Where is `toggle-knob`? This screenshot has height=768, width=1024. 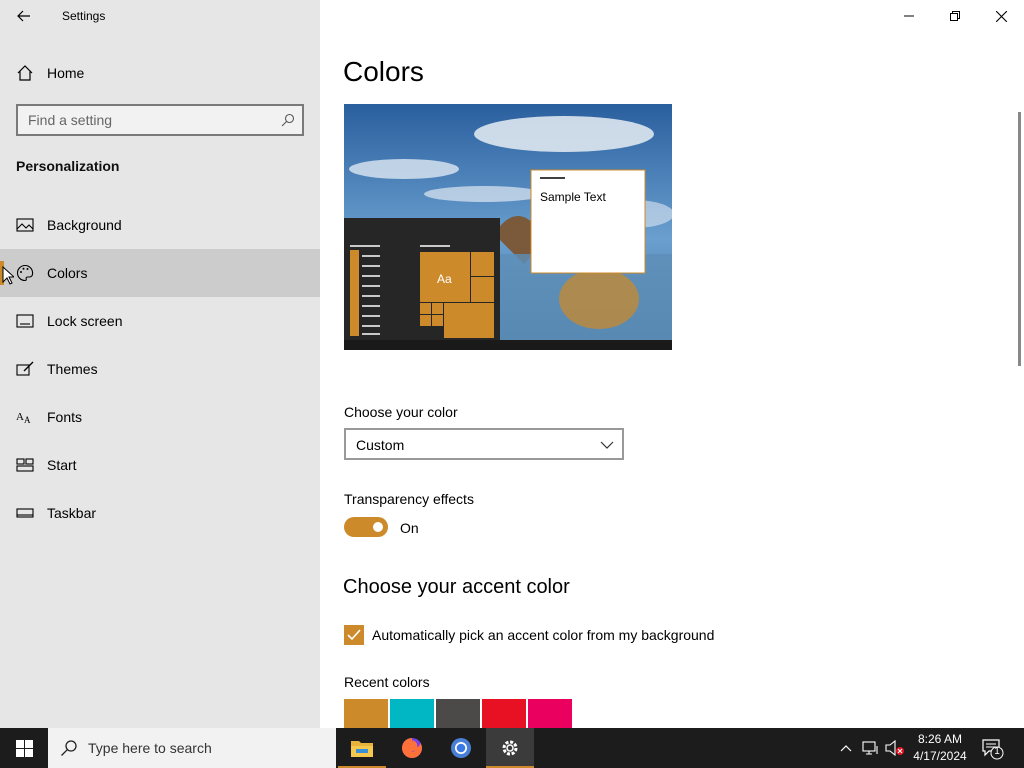
toggle-knob is located at coordinates (378, 527).